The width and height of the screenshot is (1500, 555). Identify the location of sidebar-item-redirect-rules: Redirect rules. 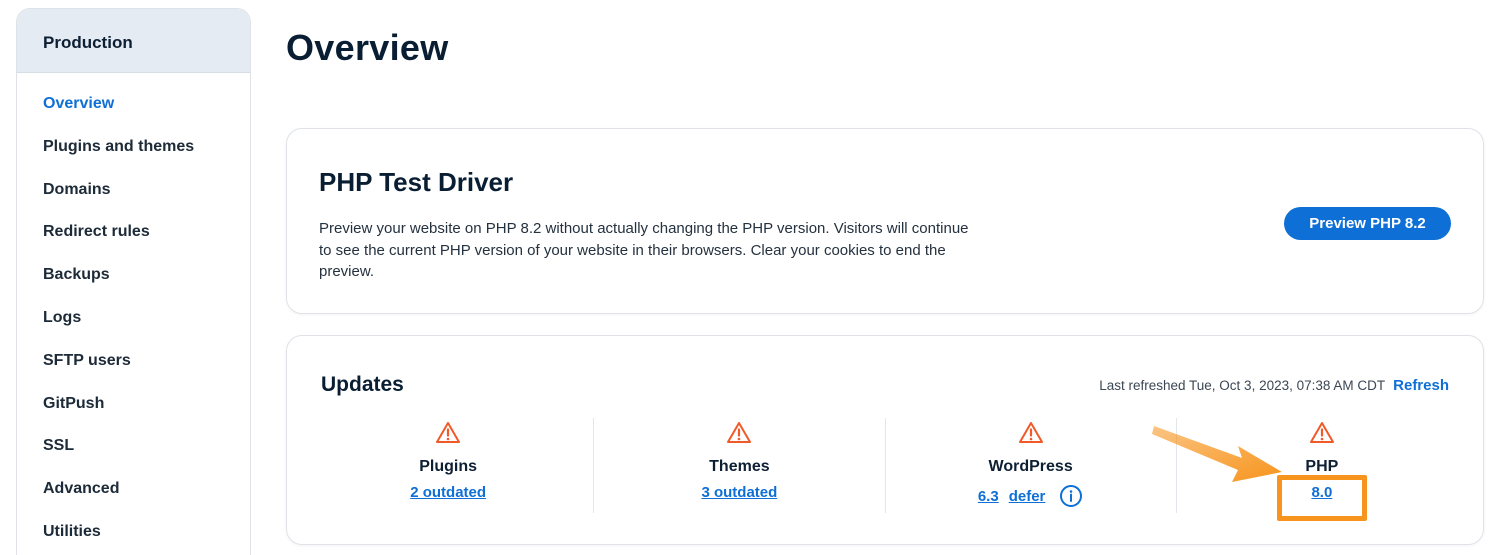
(133, 244).